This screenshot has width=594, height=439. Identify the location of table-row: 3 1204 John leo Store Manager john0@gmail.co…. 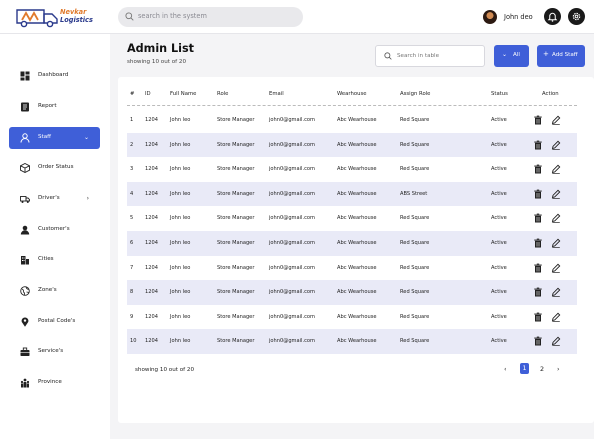
(352, 169).